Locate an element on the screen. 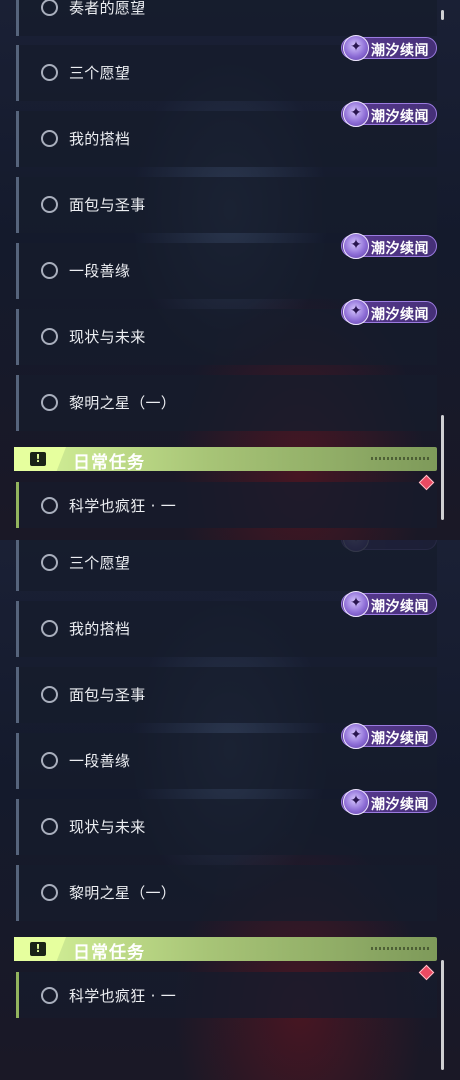  quest-item-partial: 奏者的愿望 is located at coordinates (226, 18).